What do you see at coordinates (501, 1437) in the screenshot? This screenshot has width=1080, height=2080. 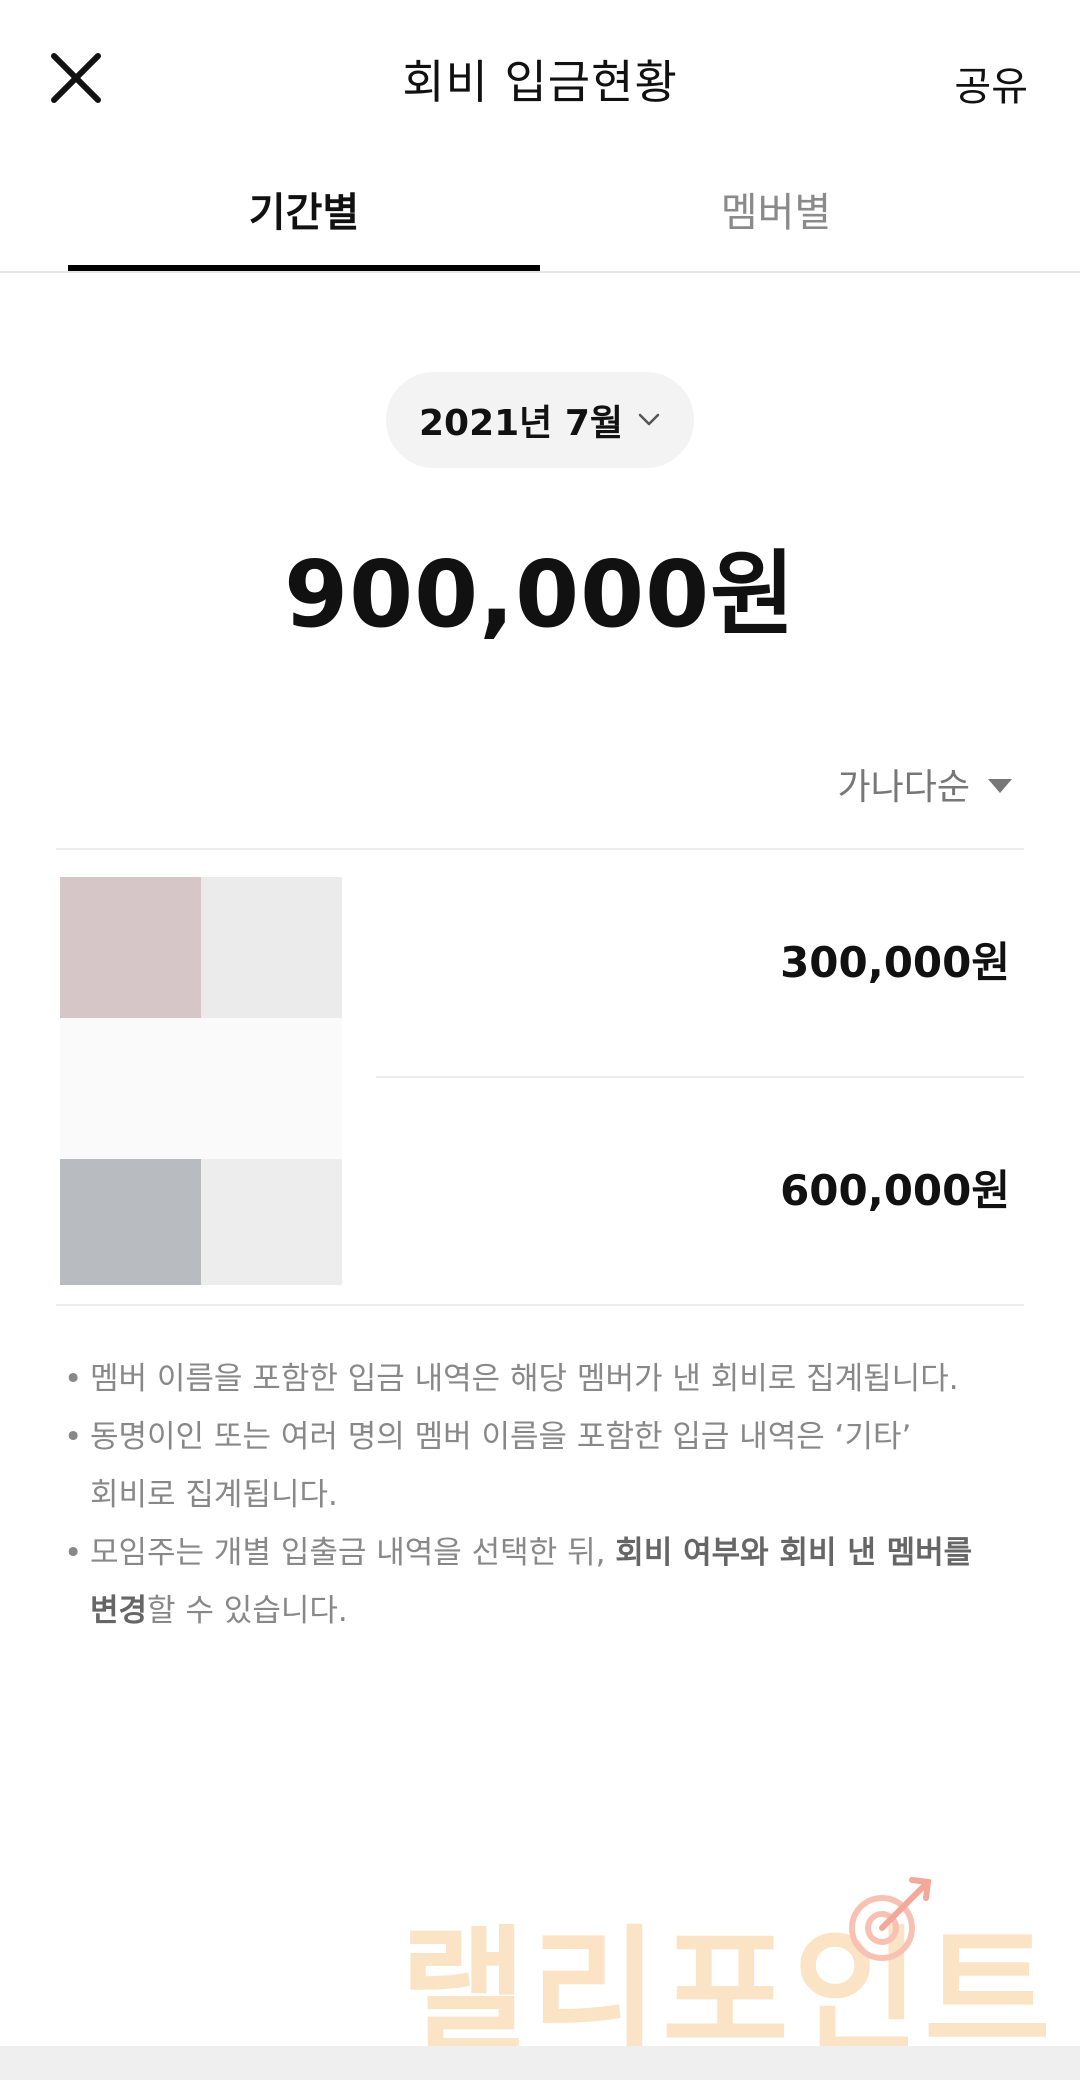 I see `note-text: 동명이인 또는 여러 명의 멤버 이름을 포함한 입금 내역은 ‘기타’` at bounding box center [501, 1437].